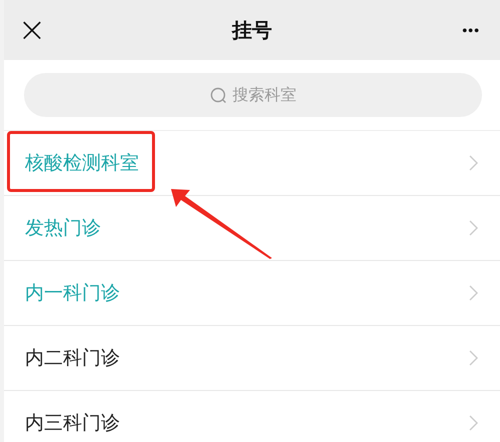  Describe the element at coordinates (63, 228) in the screenshot. I see `department-name: 发热门诊` at that location.